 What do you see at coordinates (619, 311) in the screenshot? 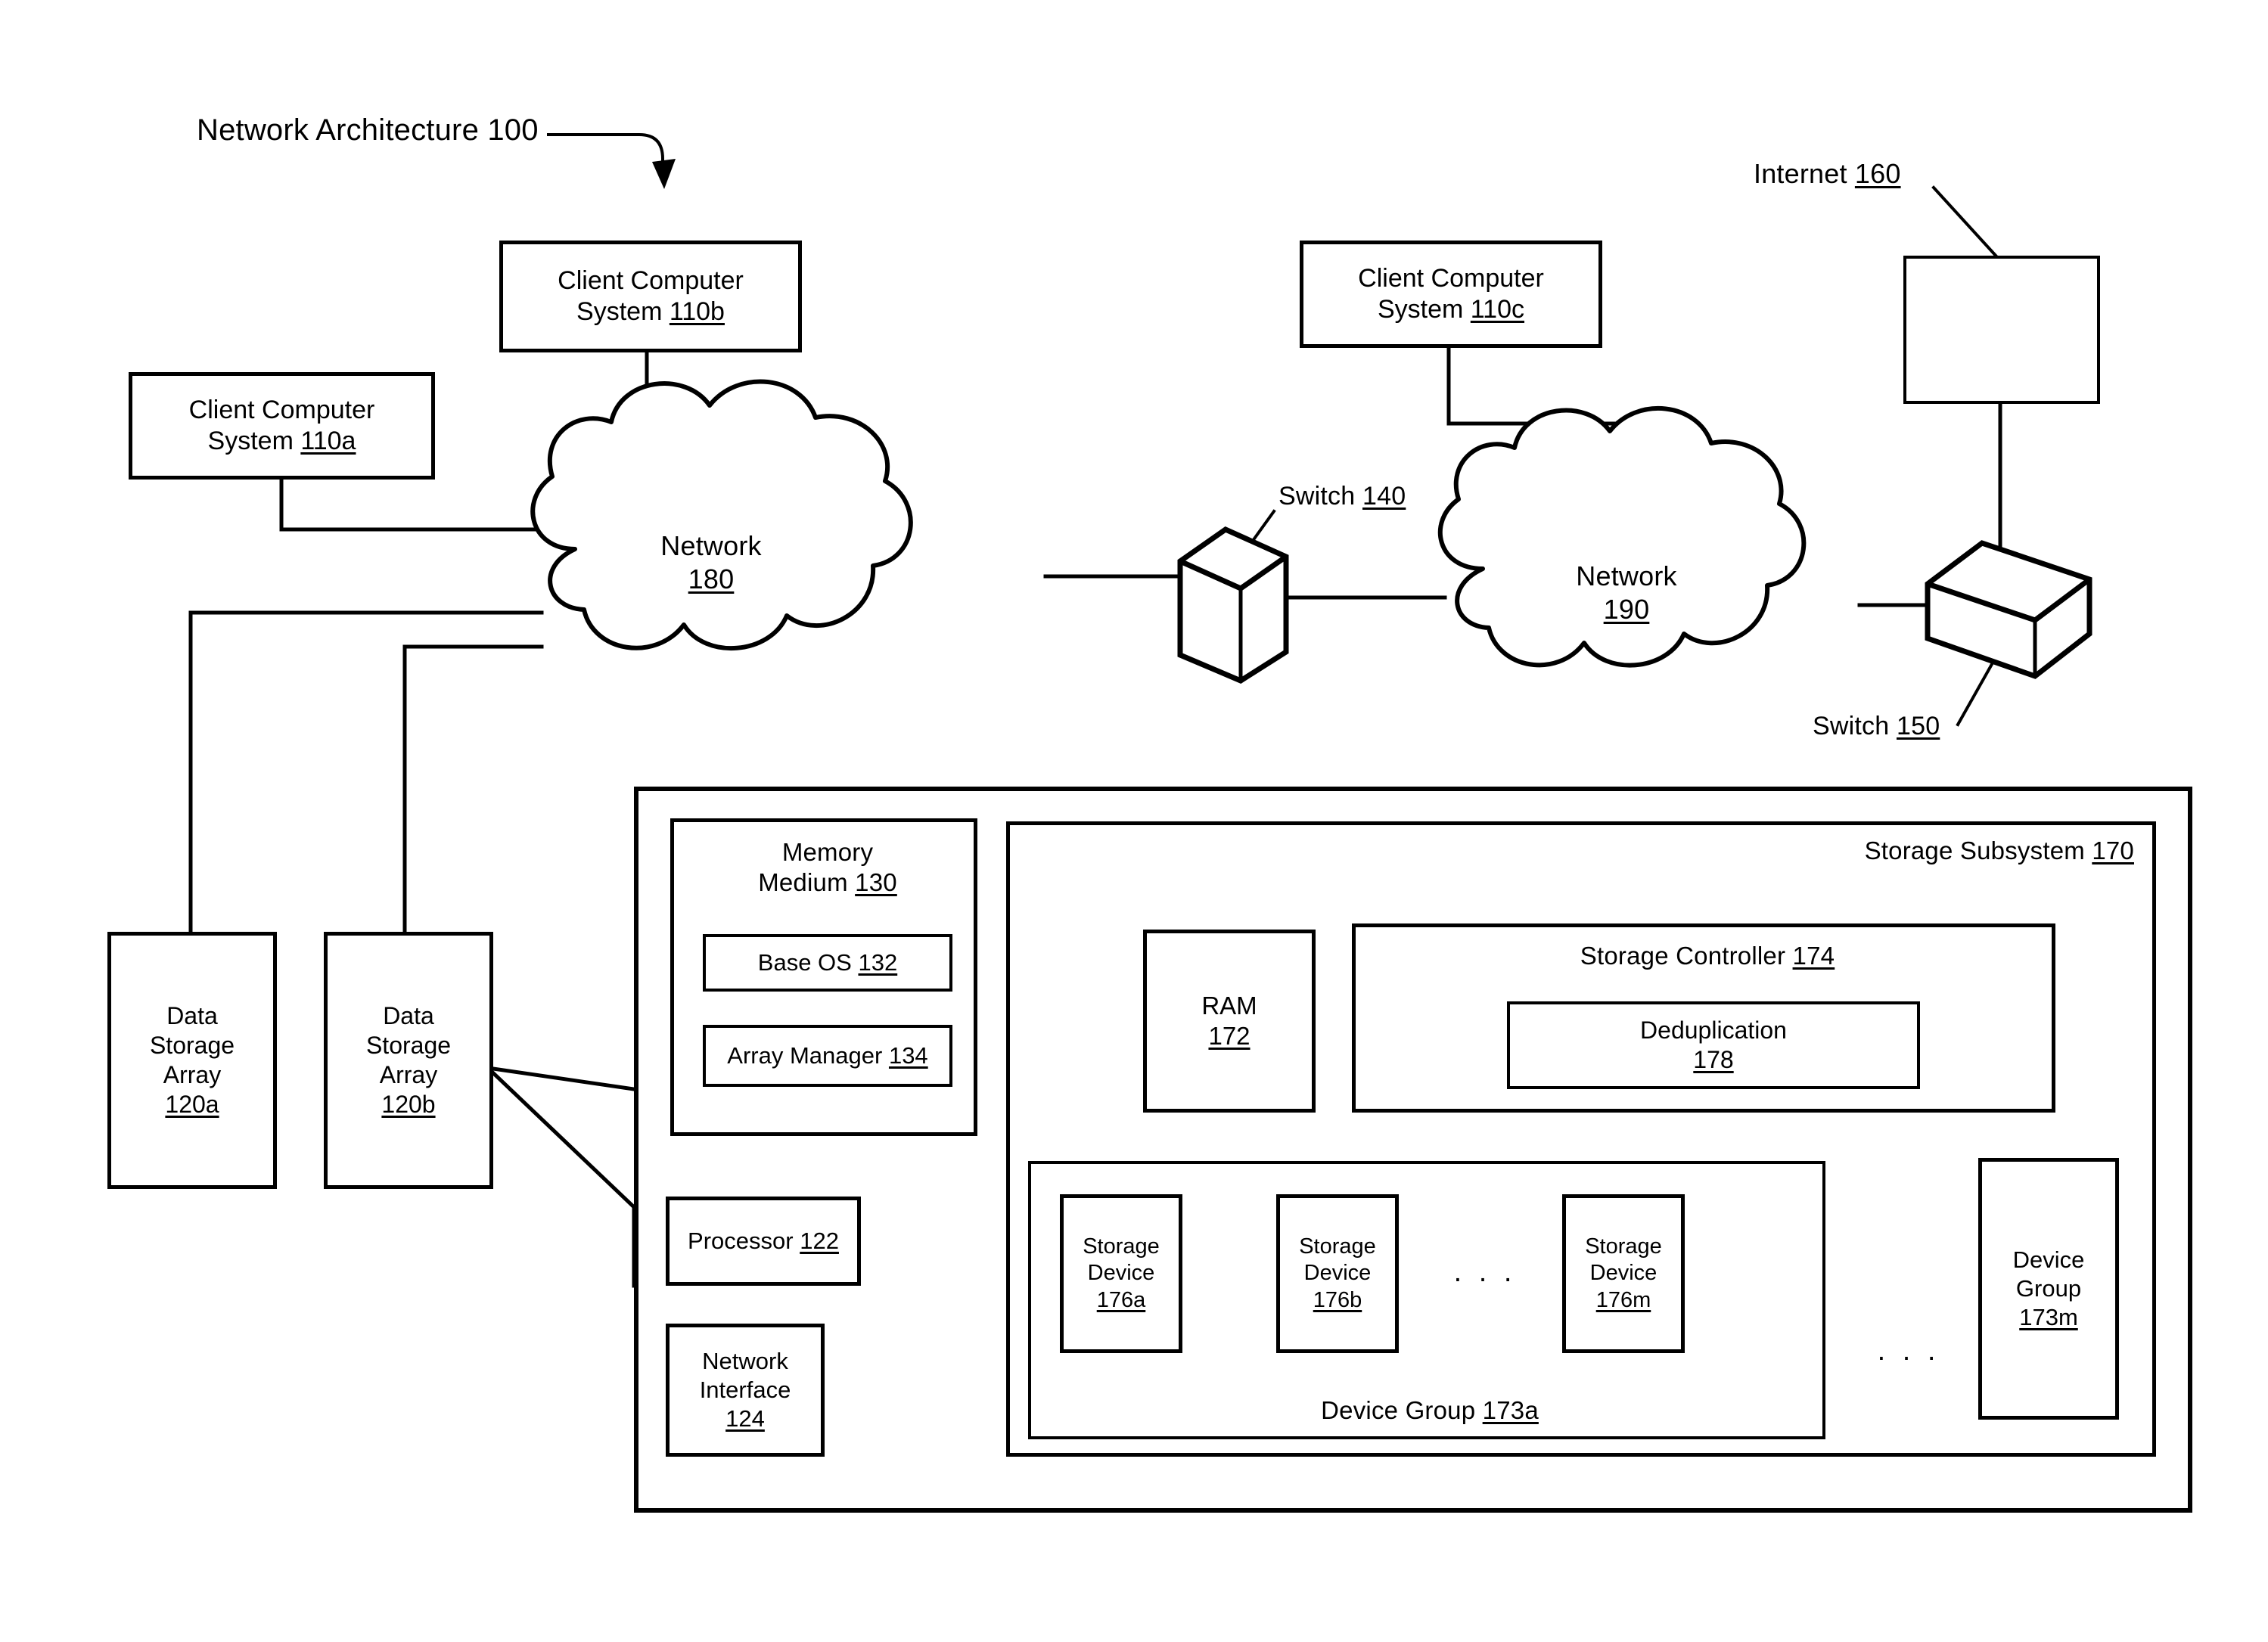
I see `client-110b-line2: System` at bounding box center [619, 311].